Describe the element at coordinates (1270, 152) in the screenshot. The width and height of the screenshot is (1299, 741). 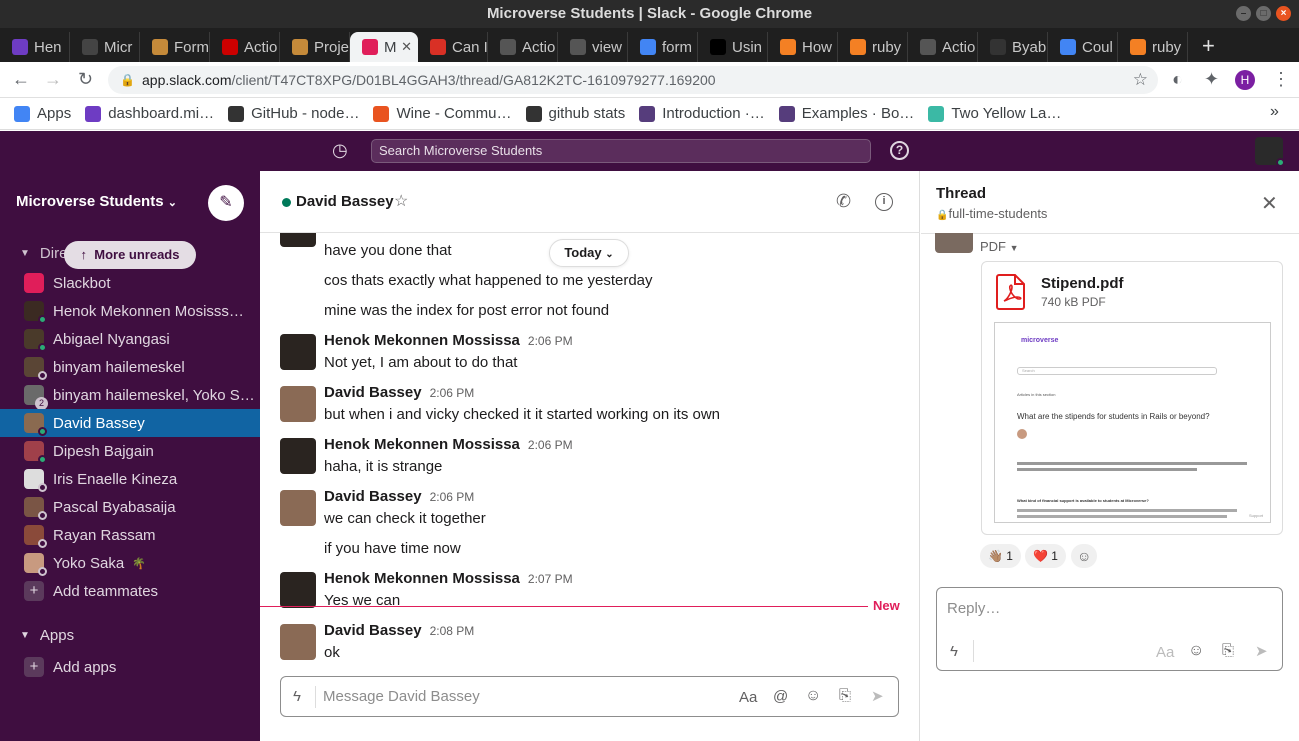
I see `user-avatar` at that location.